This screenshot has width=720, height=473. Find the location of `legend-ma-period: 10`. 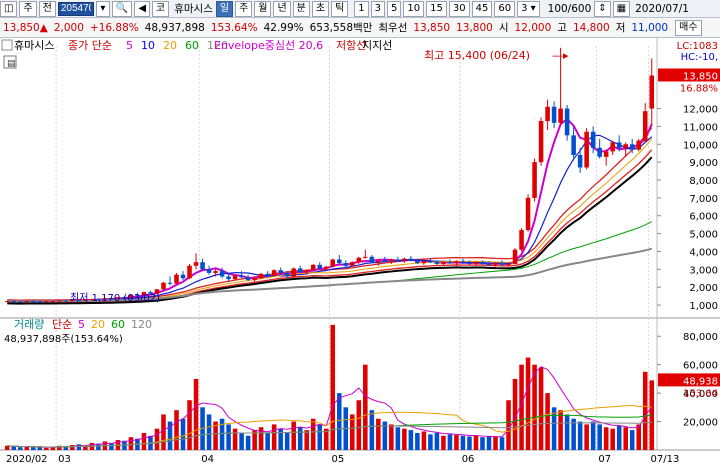

legend-ma-period: 10 is located at coordinates (148, 45).